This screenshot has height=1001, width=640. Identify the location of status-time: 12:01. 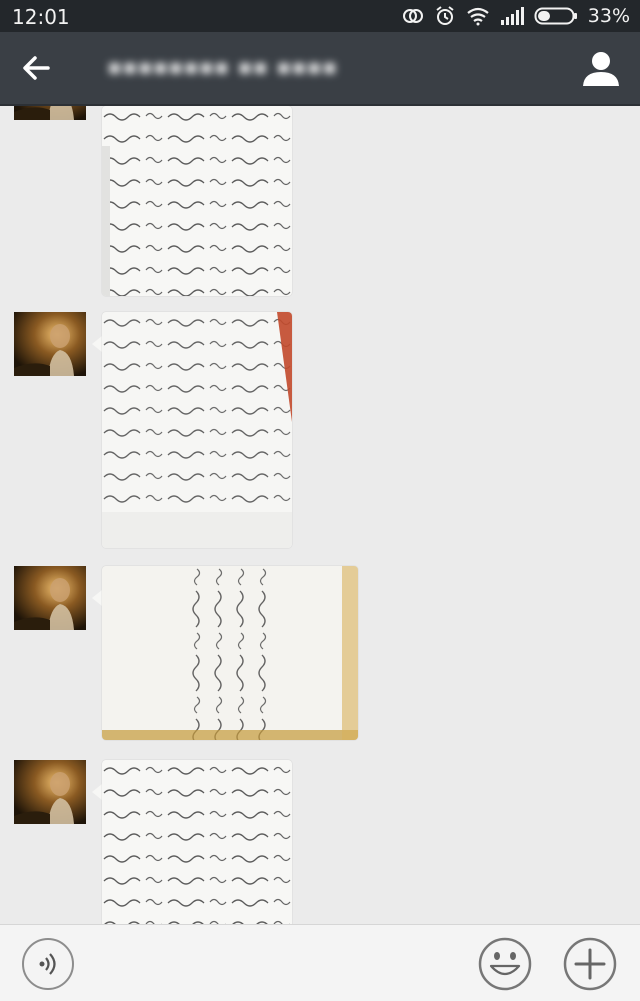
(41, 17).